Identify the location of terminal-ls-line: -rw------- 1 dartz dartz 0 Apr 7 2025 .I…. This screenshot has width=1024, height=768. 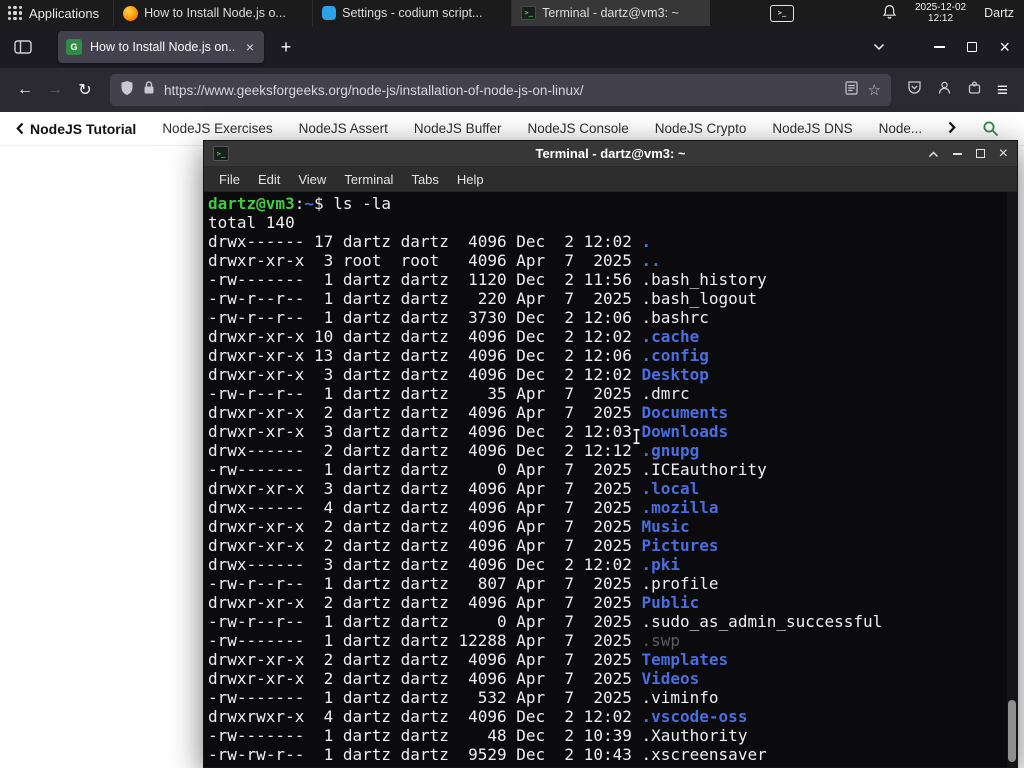
(487, 469).